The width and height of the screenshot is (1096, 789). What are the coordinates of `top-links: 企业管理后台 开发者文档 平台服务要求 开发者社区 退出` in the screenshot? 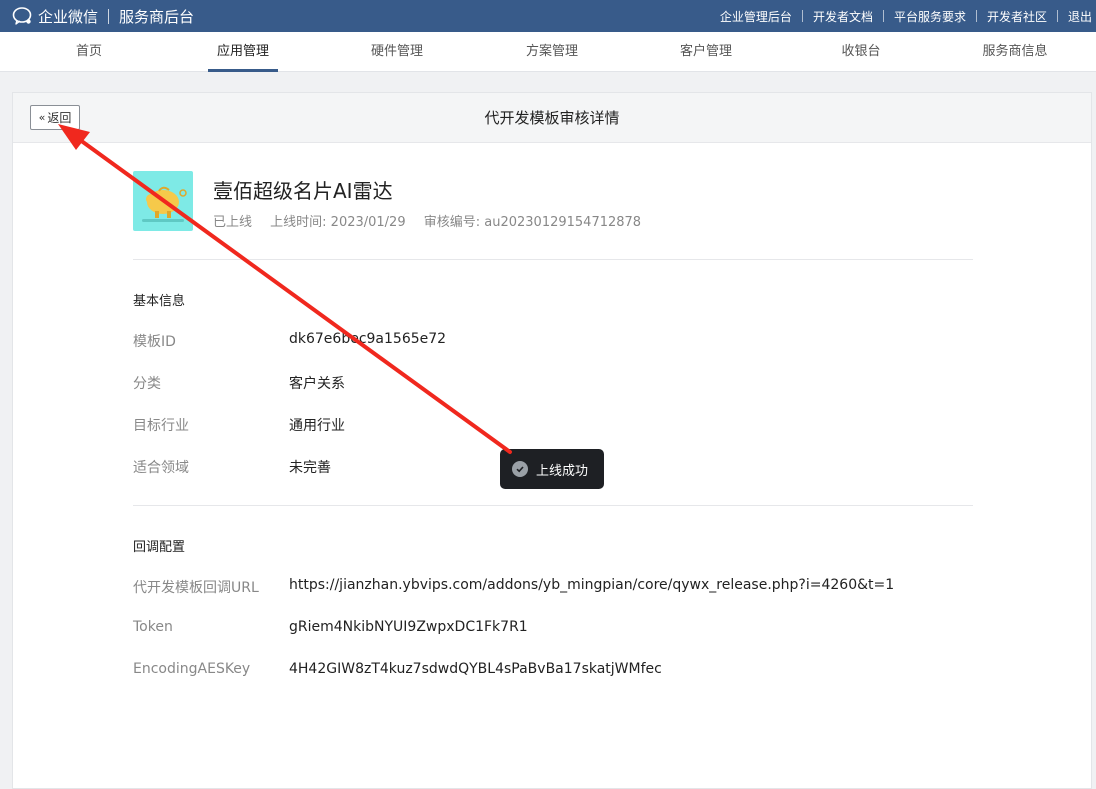 It's located at (906, 16).